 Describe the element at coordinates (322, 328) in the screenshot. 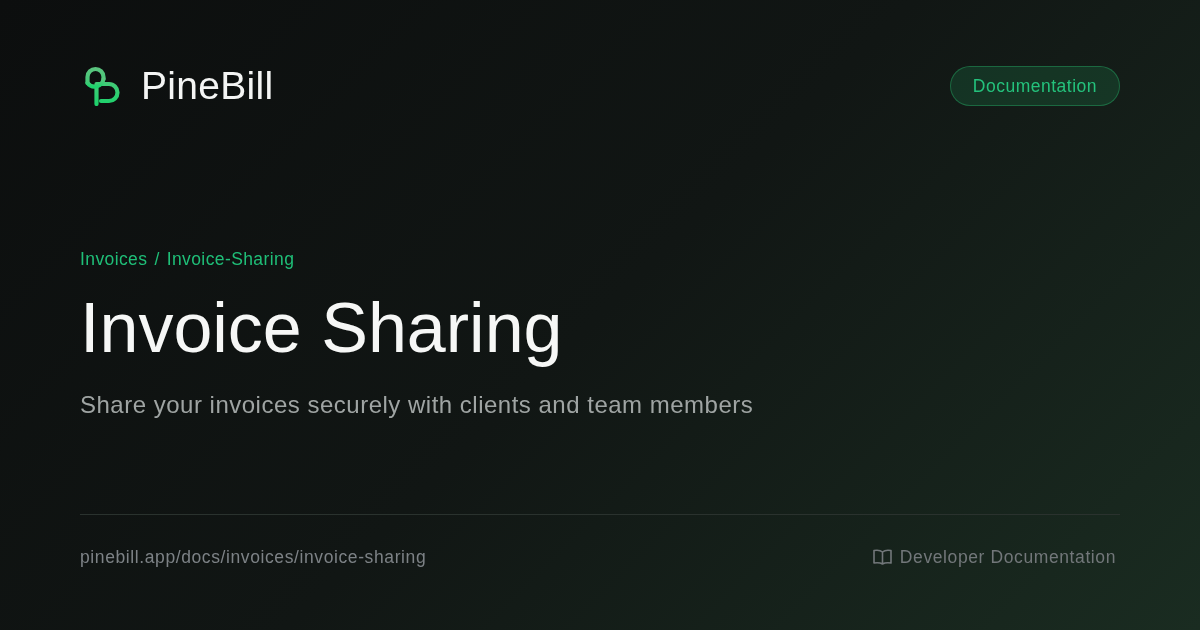

I see `page-title: Invoice Sharing` at that location.